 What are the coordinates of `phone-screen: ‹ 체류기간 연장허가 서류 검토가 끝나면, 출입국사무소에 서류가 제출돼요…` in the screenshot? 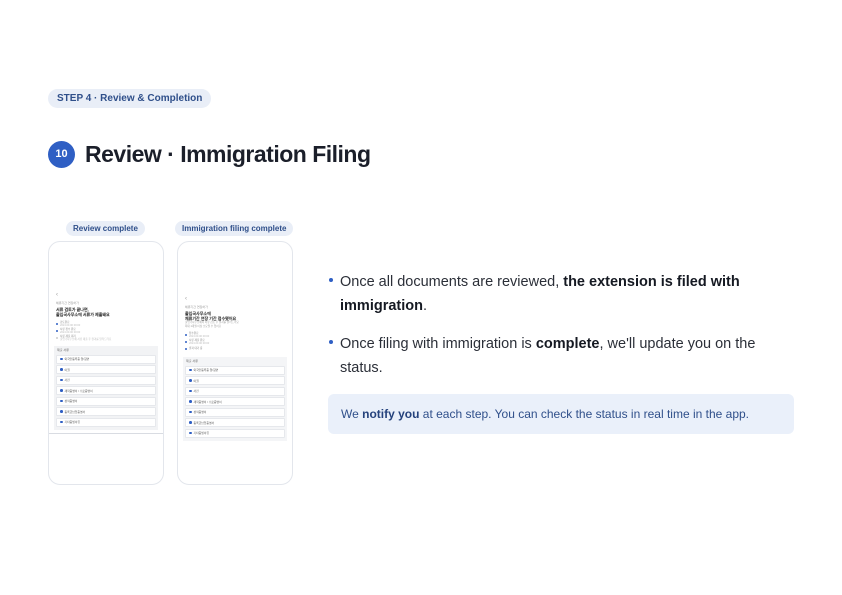 It's located at (106, 361).